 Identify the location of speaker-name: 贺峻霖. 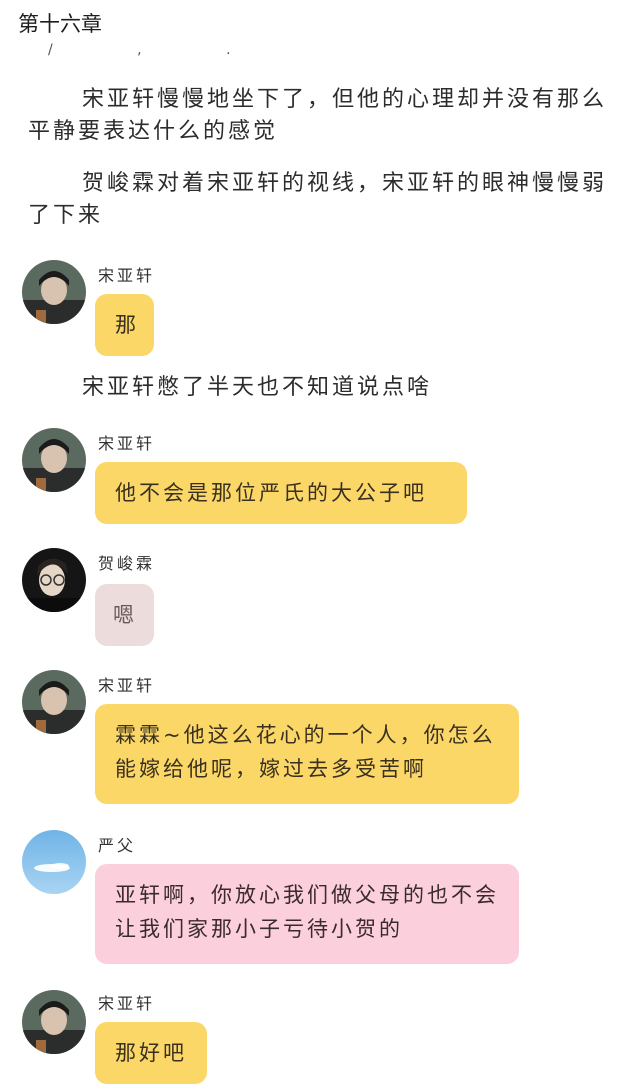
(127, 563).